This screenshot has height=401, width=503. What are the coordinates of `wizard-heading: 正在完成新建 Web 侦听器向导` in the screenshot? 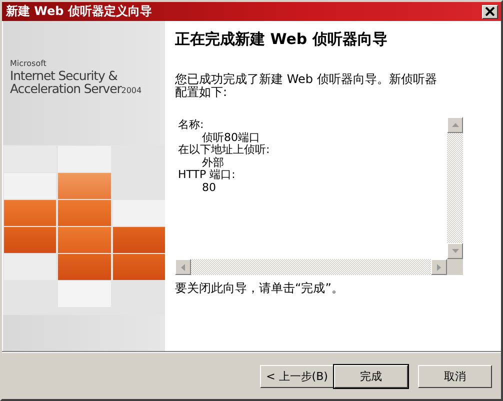 It's located at (281, 39).